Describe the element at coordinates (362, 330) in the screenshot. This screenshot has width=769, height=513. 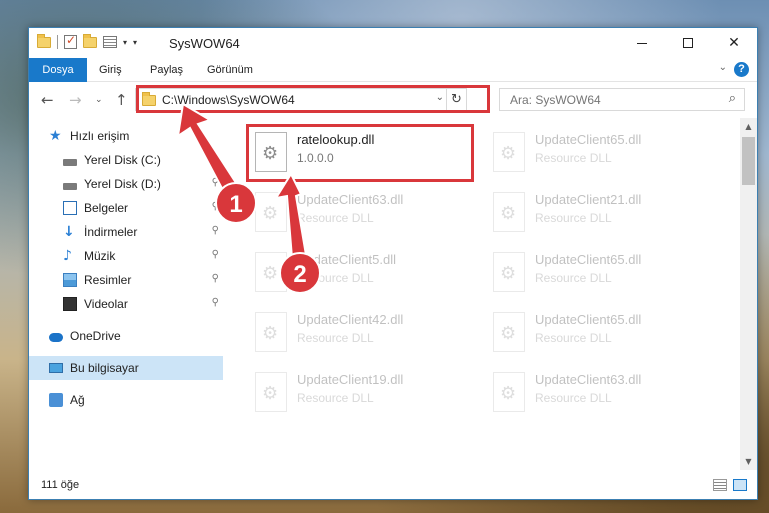
I see `file-item: UpdateClient42.dll Resource DLL` at that location.